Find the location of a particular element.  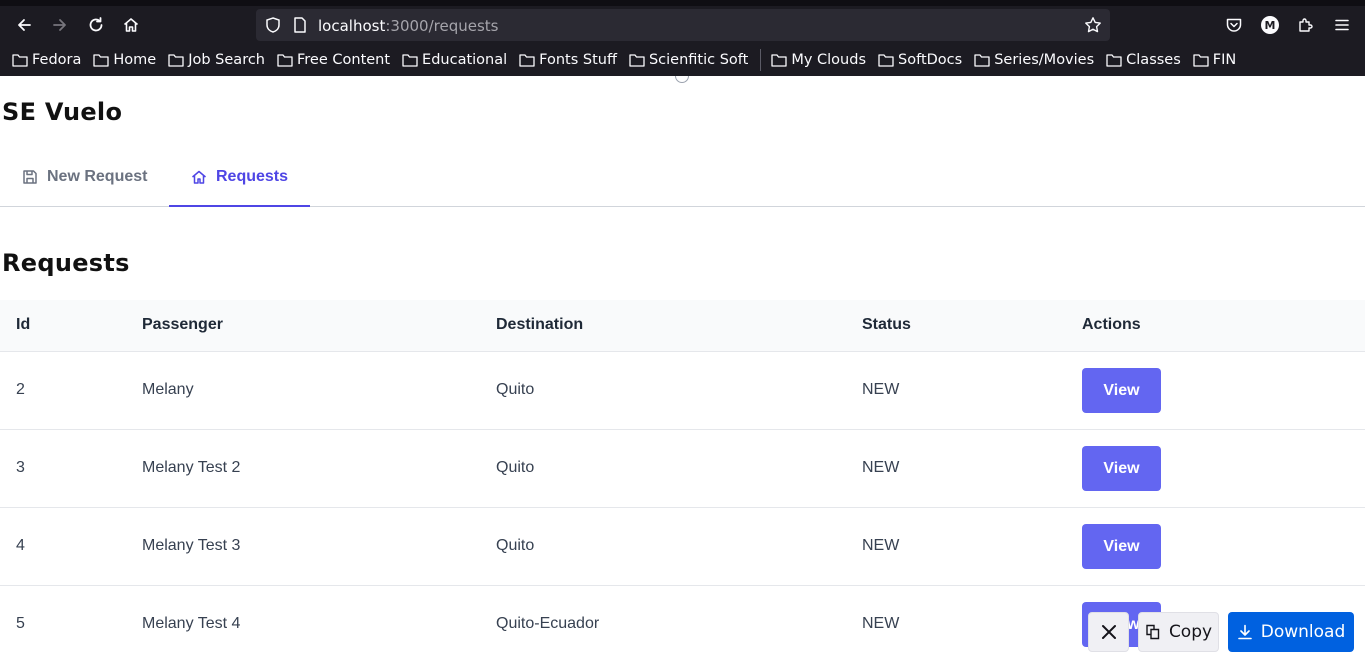

arrow-left-icon is located at coordinates (24, 25).